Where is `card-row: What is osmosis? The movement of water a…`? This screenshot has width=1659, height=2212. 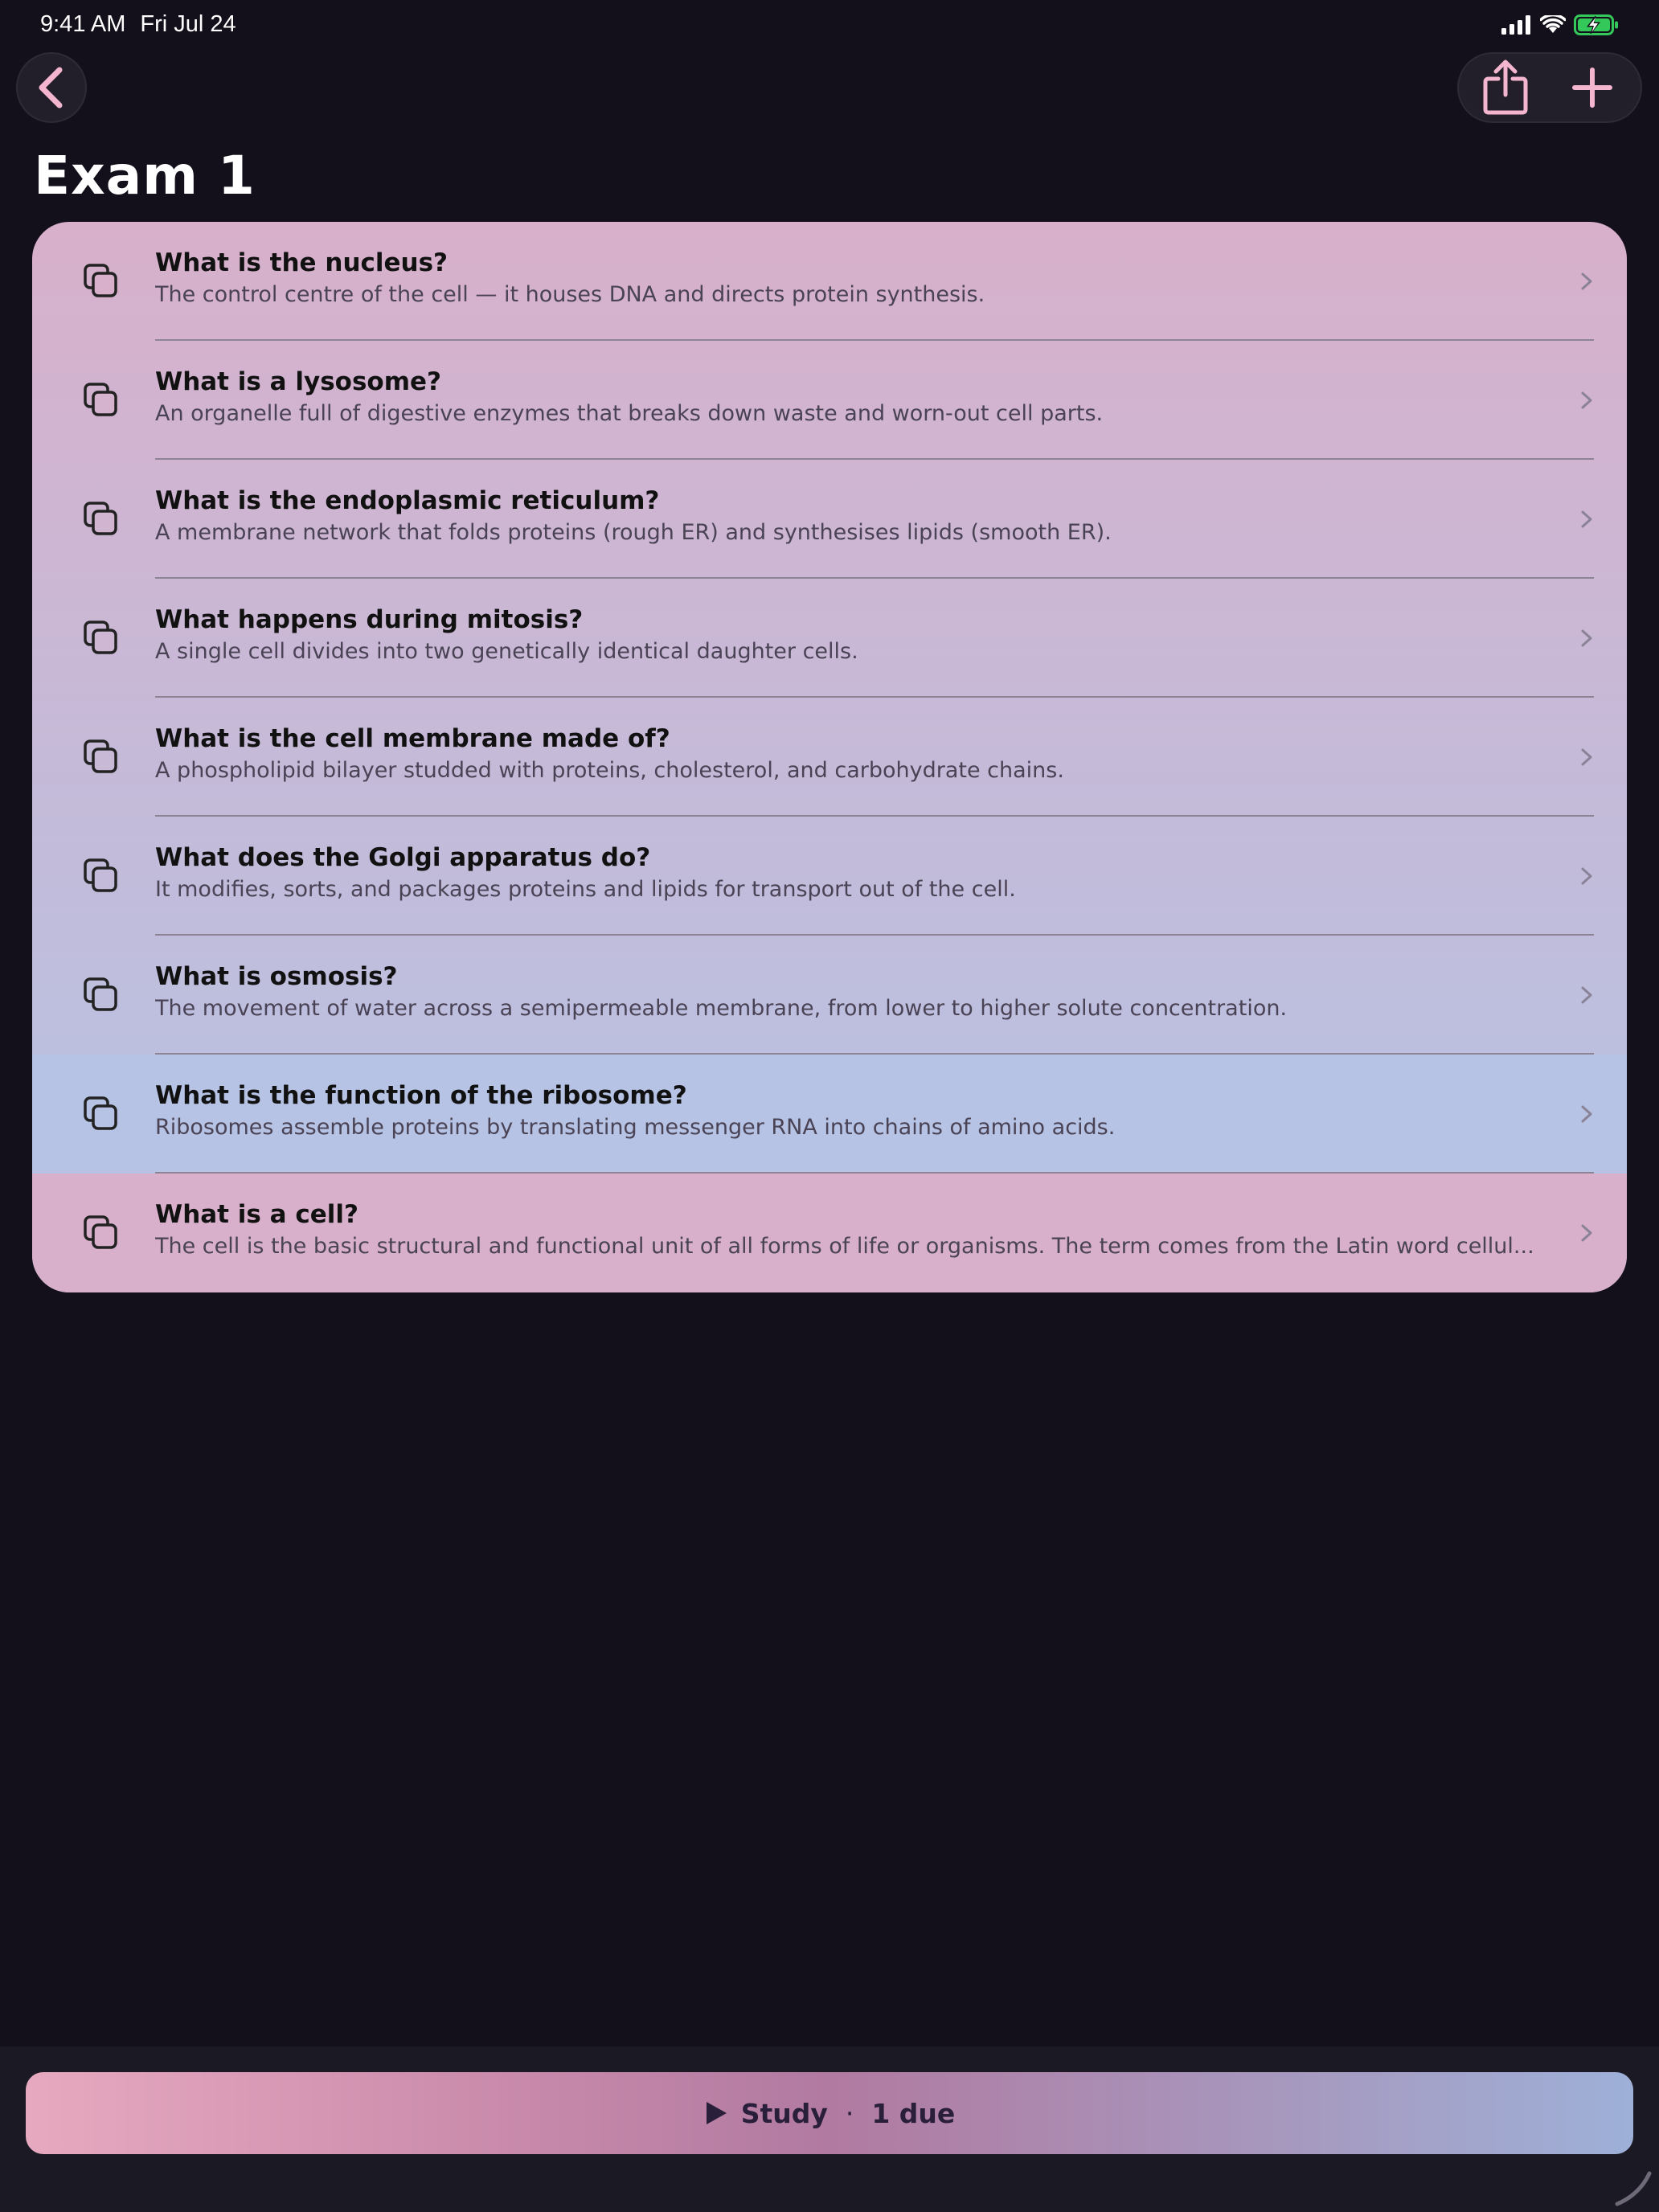
card-row: What is osmosis? The movement of water a… is located at coordinates (829, 995).